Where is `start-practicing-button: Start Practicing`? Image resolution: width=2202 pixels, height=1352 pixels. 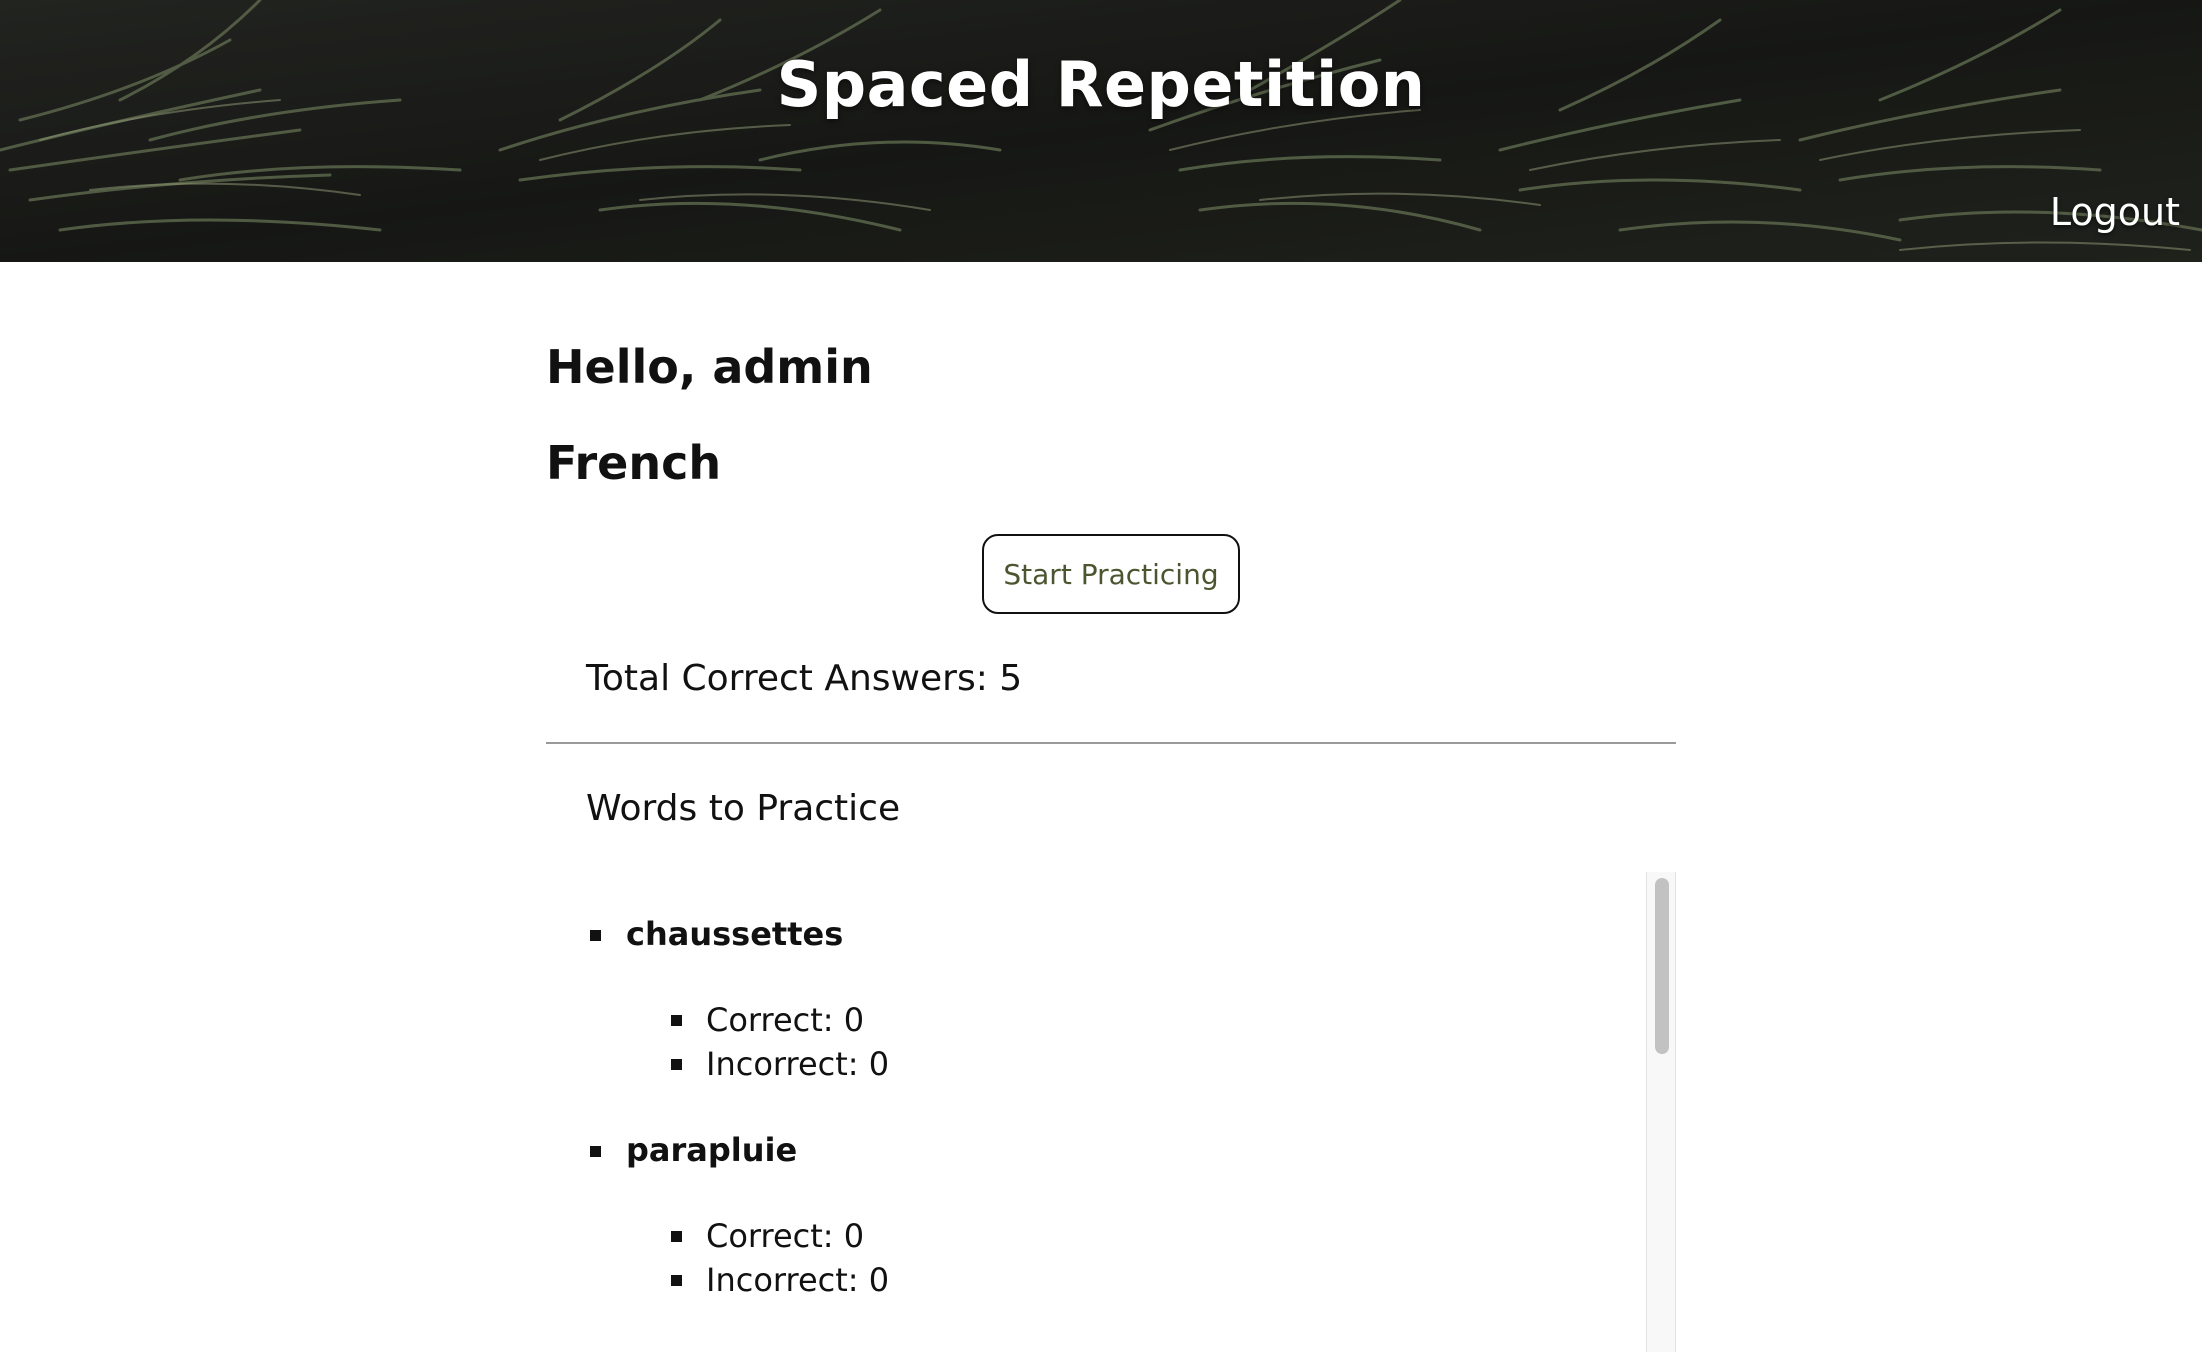
start-practicing-button: Start Practicing is located at coordinates (1111, 574).